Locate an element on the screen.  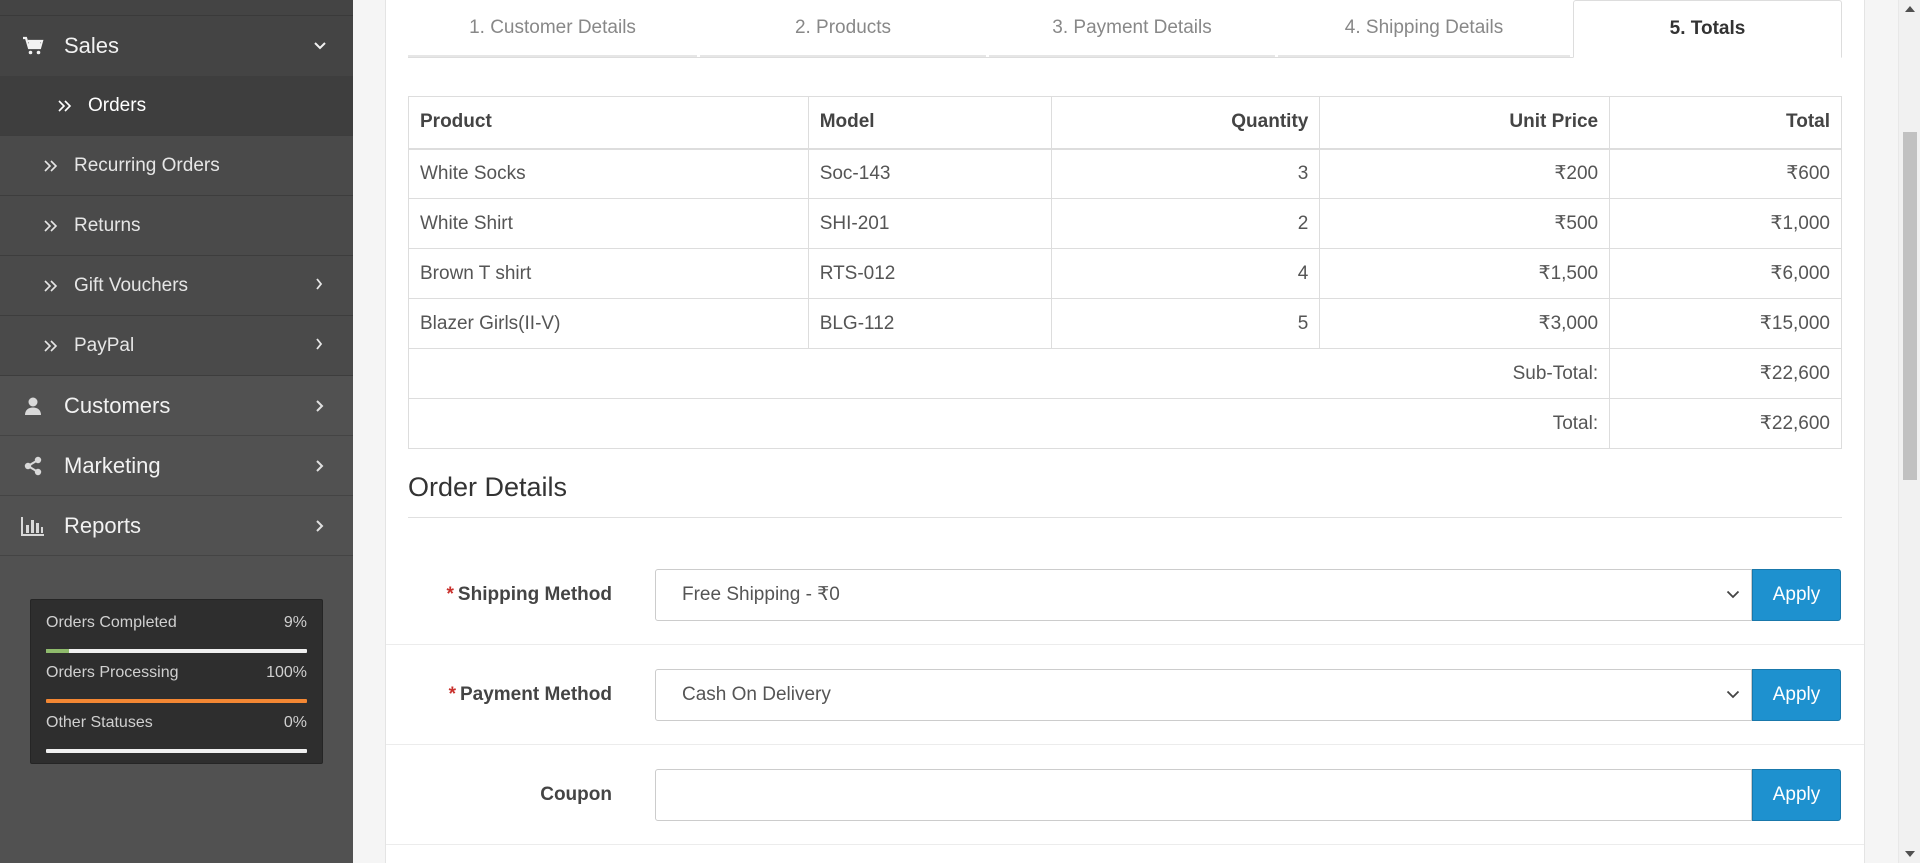
cell-model: SHI-201 is located at coordinates (929, 223).